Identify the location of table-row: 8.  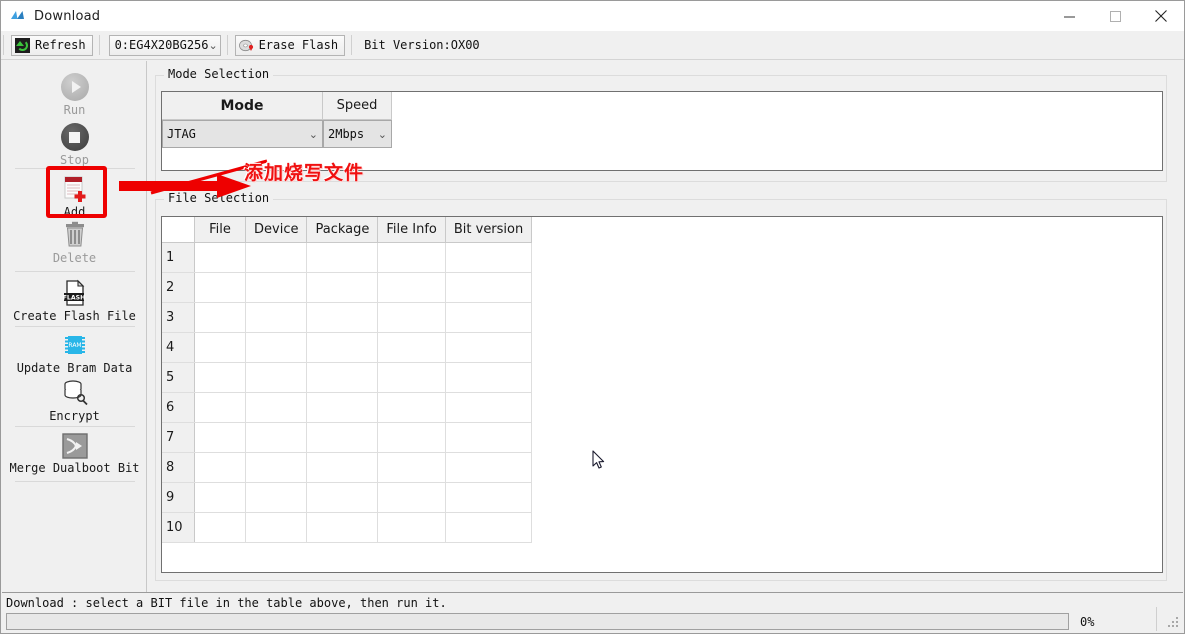
(347, 467).